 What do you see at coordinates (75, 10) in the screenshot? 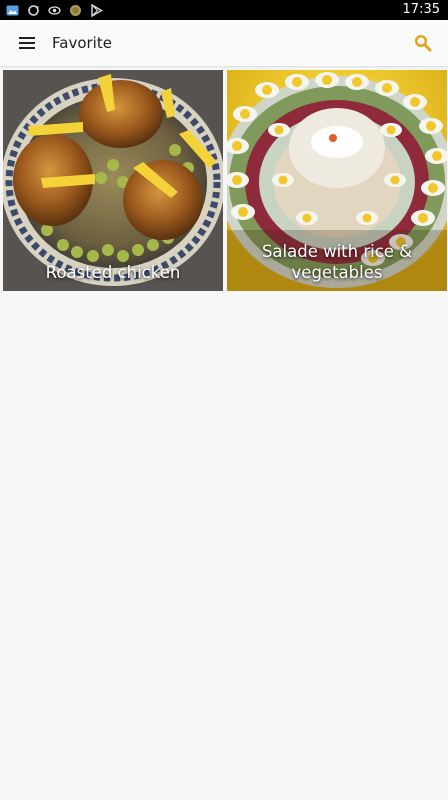
I see `coin-icon` at bounding box center [75, 10].